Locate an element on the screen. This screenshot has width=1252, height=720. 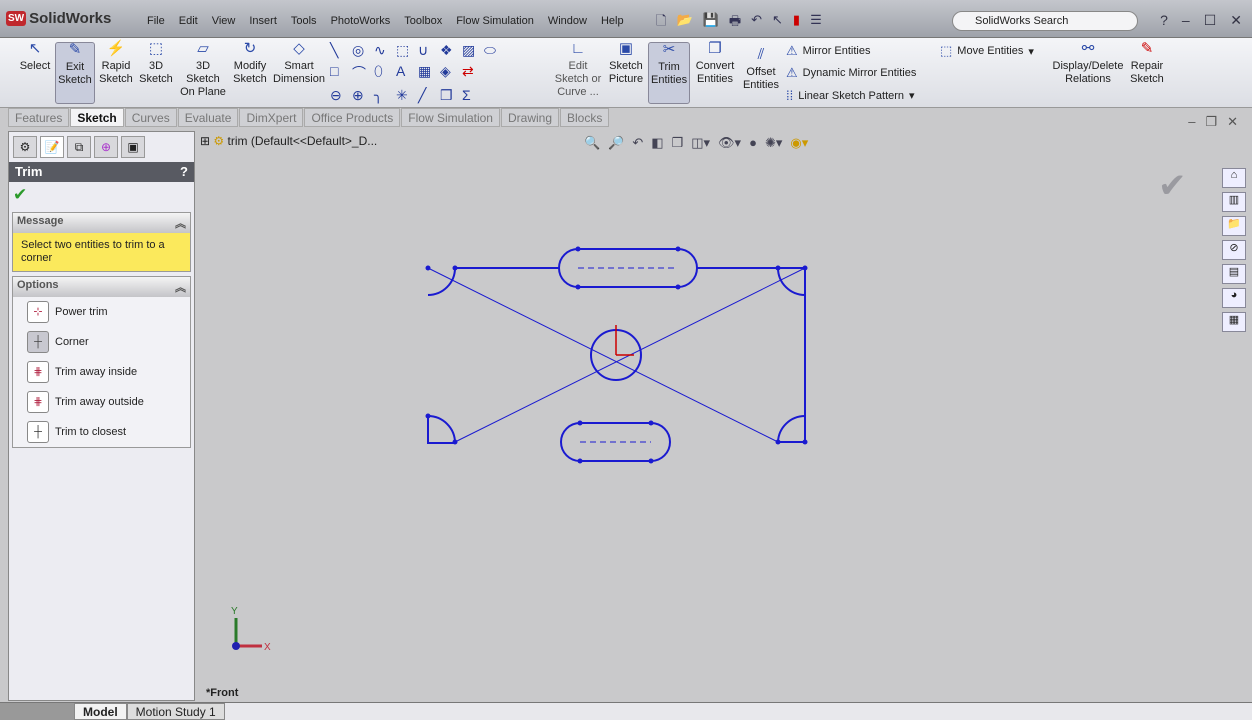
3d-sketch-on-plane-button: ▱ 3D Sketch On Plane is located at coordinates (203, 70).